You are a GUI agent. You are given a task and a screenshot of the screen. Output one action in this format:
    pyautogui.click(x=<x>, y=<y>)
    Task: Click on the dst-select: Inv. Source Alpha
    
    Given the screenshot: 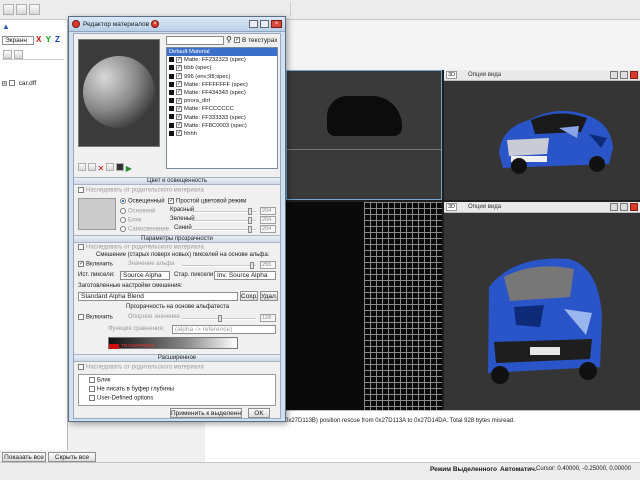 What is the action you would take?
    pyautogui.click(x=245, y=275)
    